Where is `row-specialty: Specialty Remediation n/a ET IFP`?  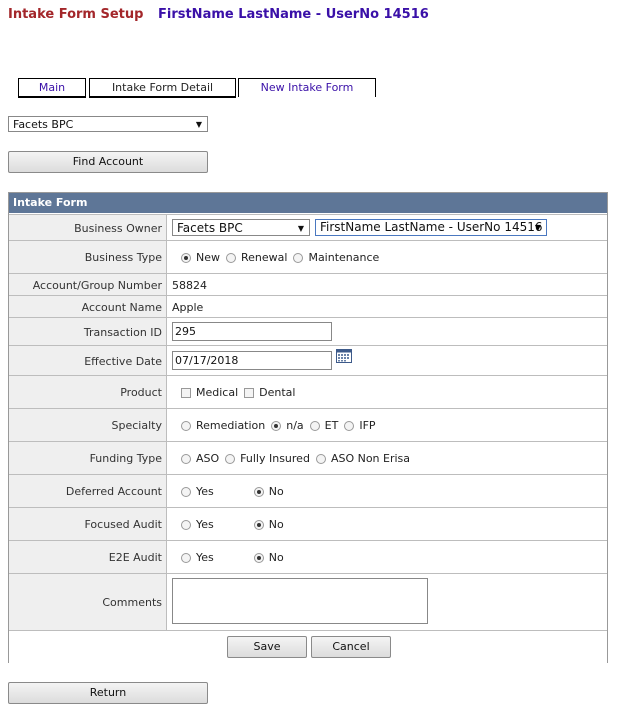 row-specialty: Specialty Remediation n/a ET IFP is located at coordinates (308, 425).